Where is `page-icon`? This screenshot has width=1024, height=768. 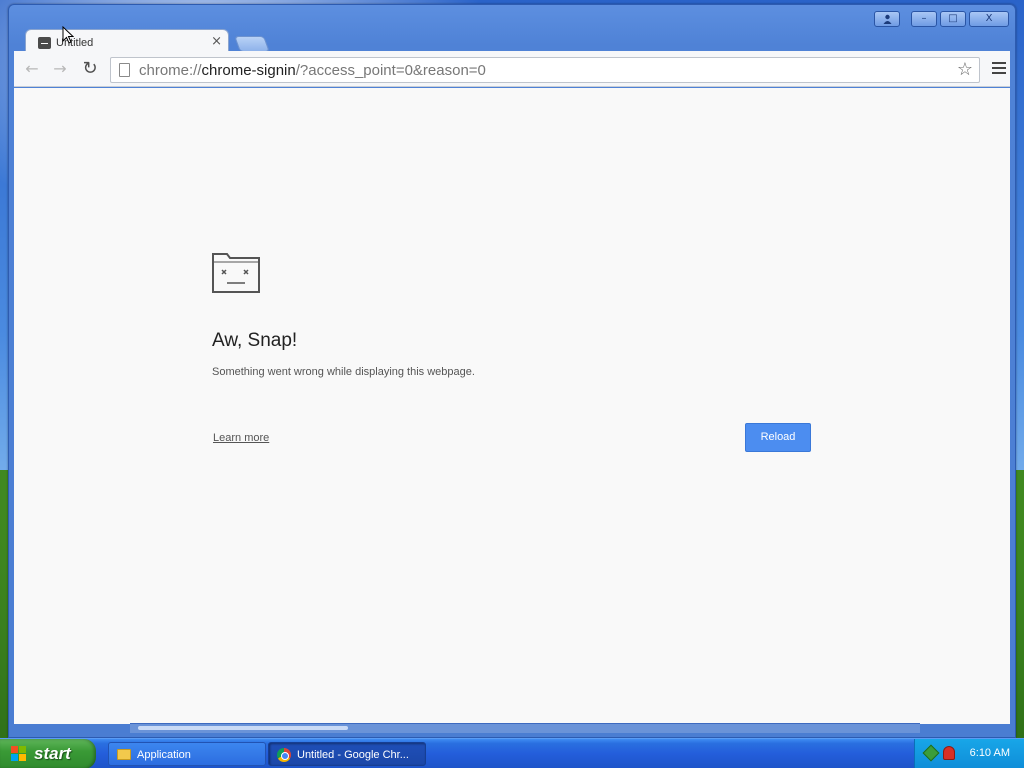
page-icon is located at coordinates (124, 70).